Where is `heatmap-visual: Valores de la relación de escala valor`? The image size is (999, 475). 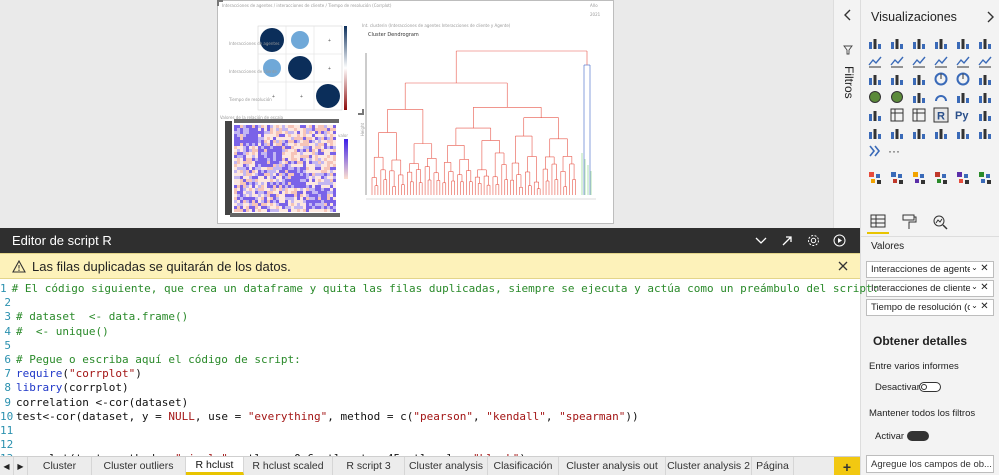 heatmap-visual: Valores de la relación de escala valor is located at coordinates (289, 167).